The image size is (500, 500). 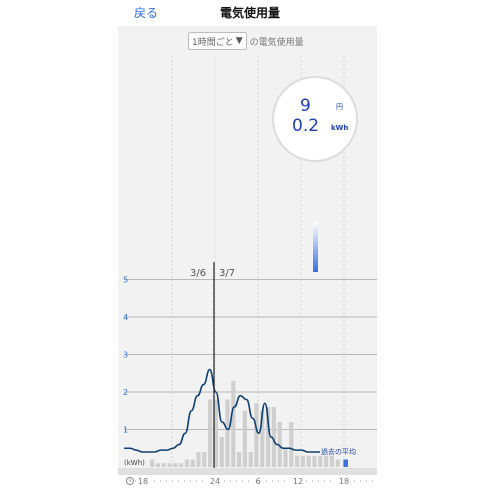 What do you see at coordinates (306, 126) in the screenshot?
I see `energy-value: 0.2` at bounding box center [306, 126].